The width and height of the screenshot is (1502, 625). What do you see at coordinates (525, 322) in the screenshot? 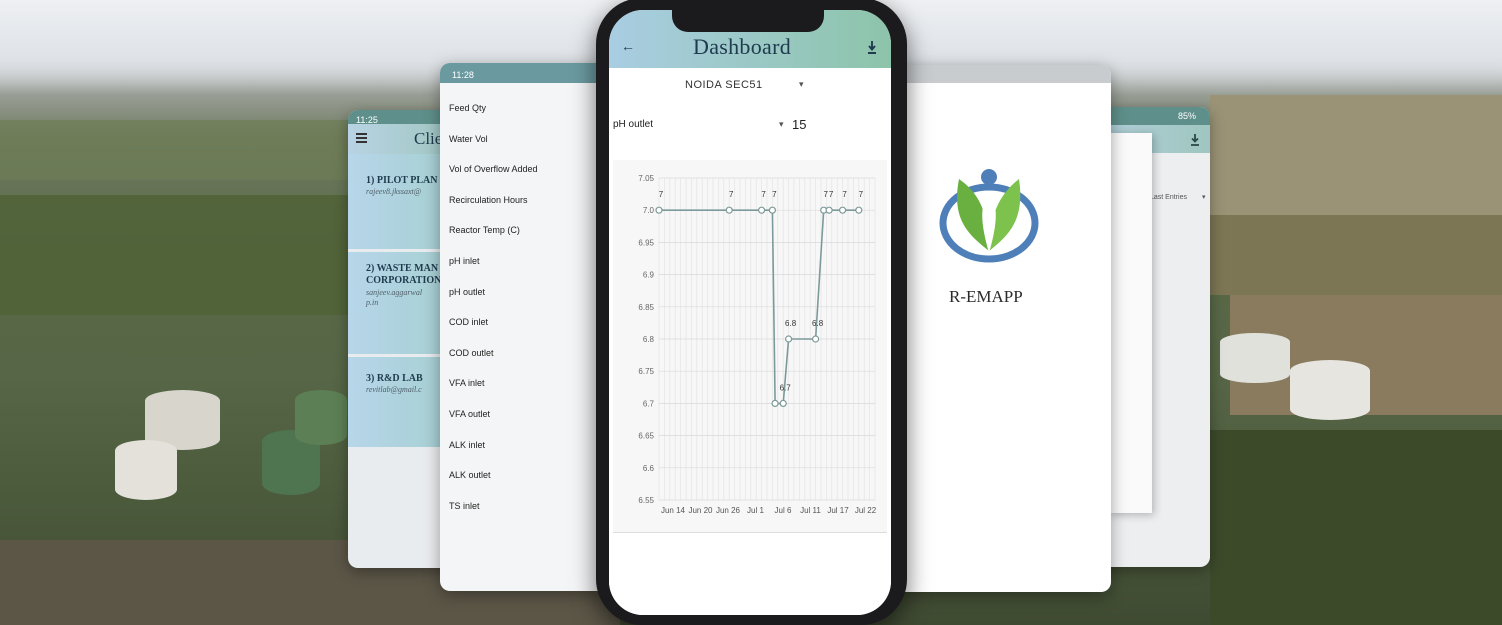
I see `menu-item: COD inlet` at bounding box center [525, 322].